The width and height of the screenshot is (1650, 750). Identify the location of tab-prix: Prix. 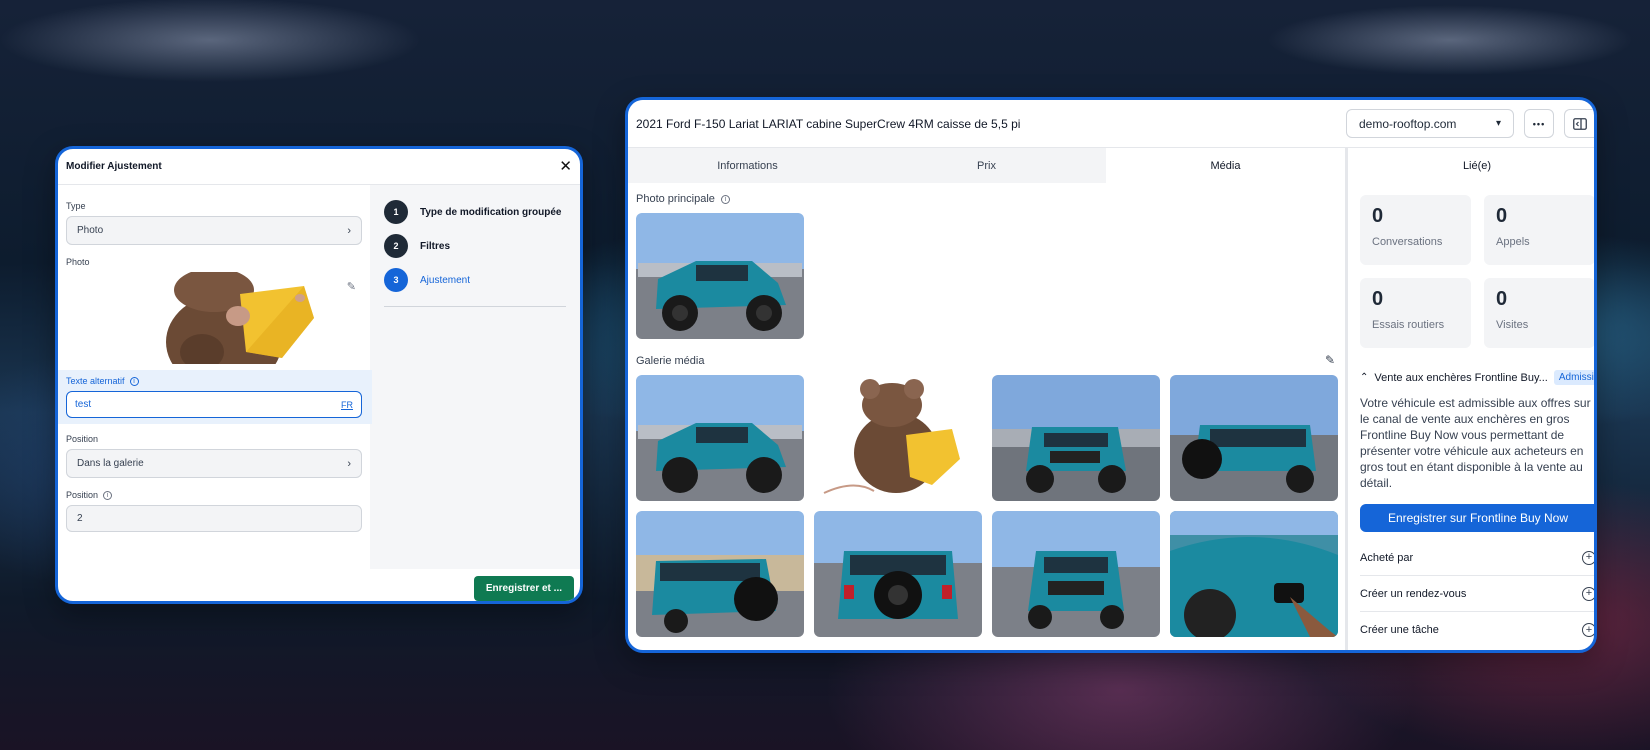
(986, 165).